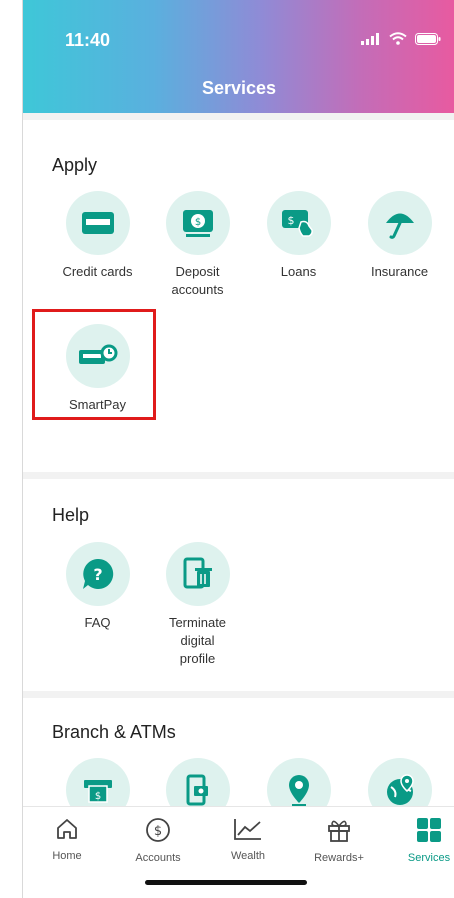 This screenshot has width=454, height=898. What do you see at coordinates (298, 223) in the screenshot?
I see `loans-icon: $` at bounding box center [298, 223].